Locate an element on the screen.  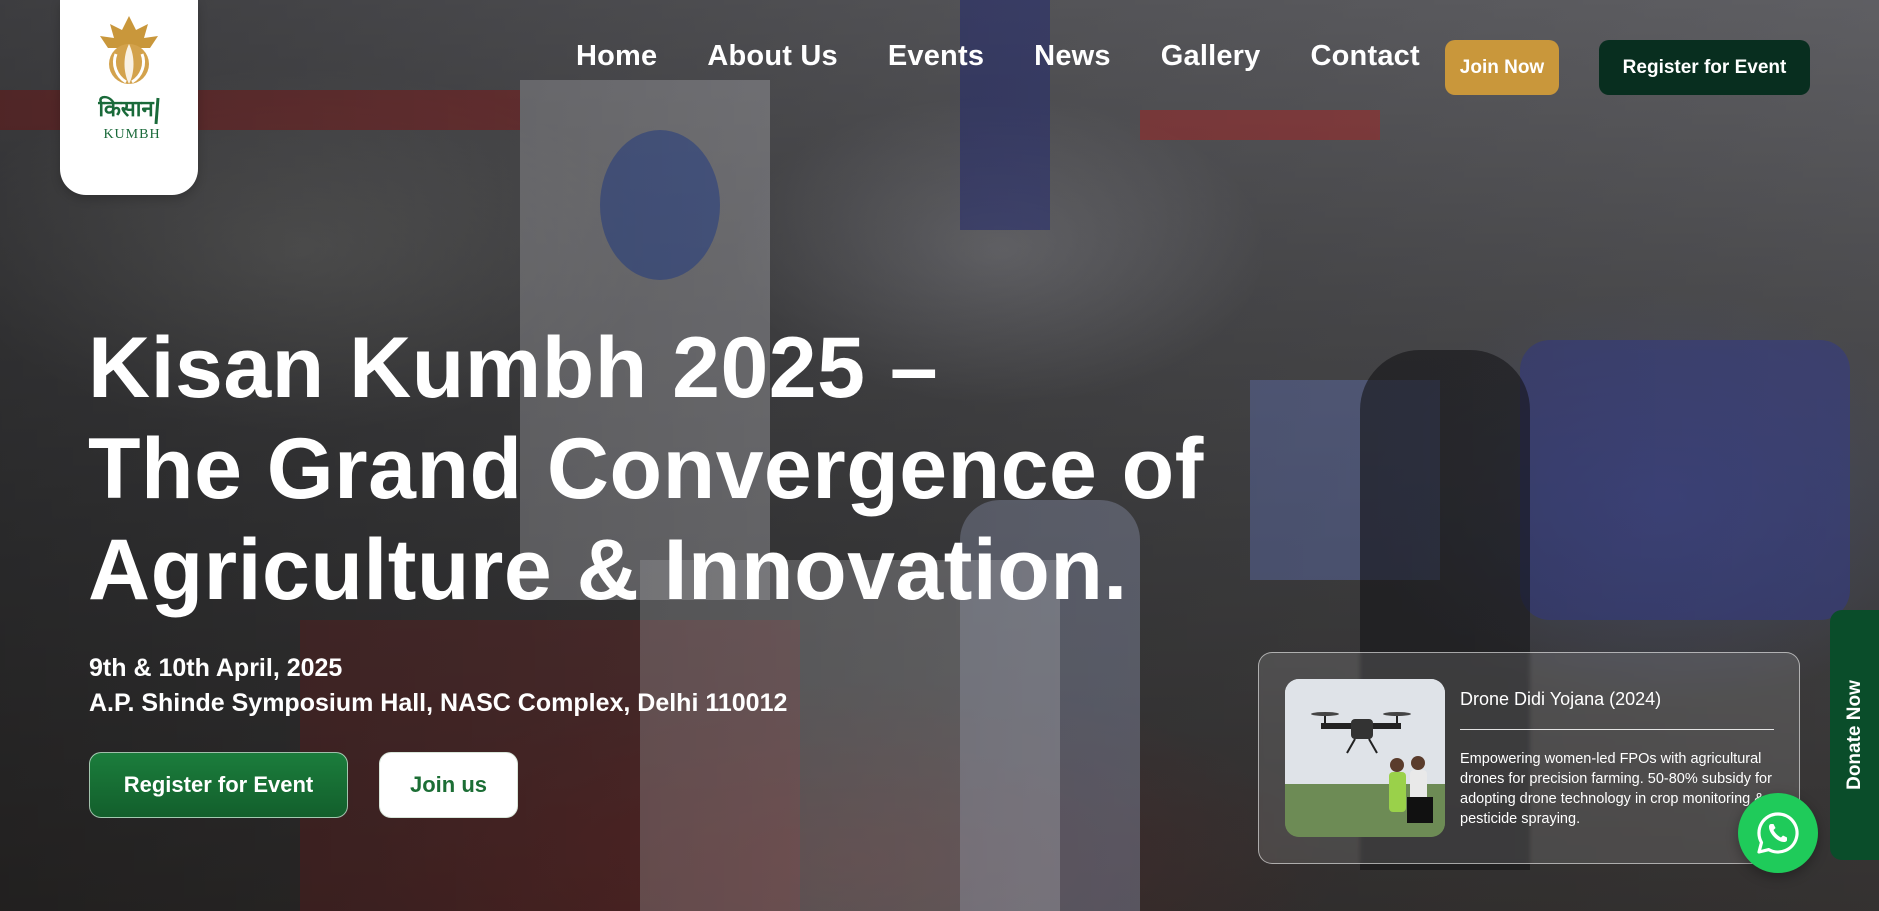
join-now-button: Join Now is located at coordinates (1502, 67).